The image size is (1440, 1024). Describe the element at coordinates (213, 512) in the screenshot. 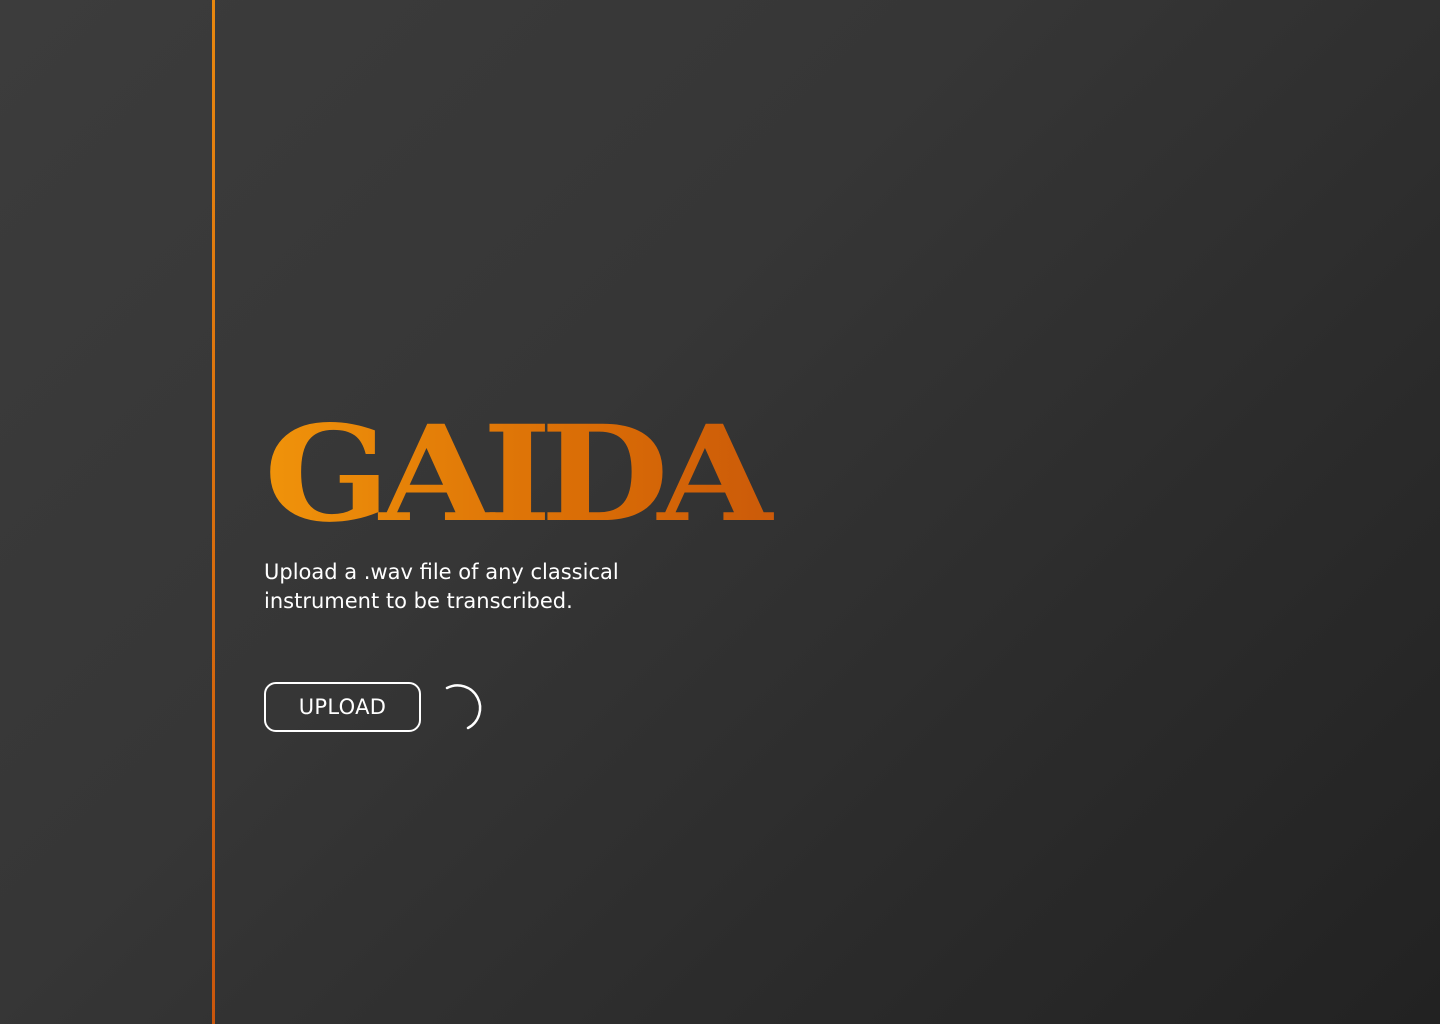

I see `accent-divider-line` at that location.